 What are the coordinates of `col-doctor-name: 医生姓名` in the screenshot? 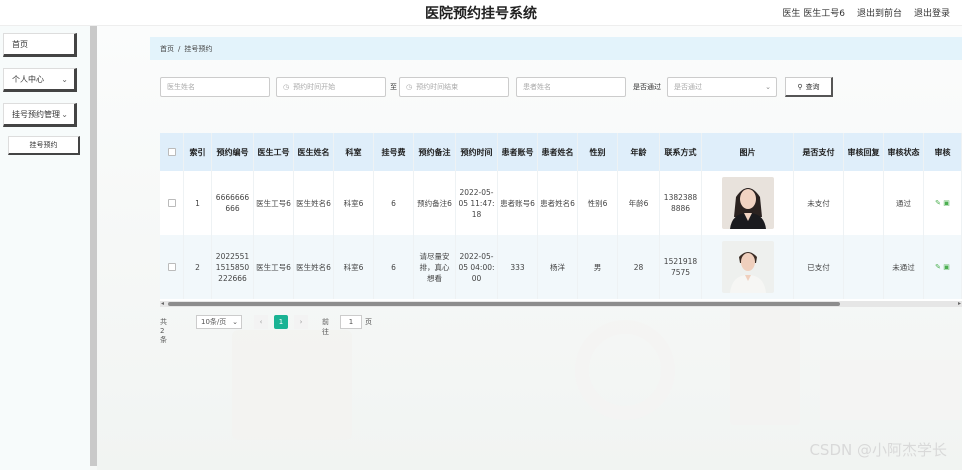 It's located at (314, 152).